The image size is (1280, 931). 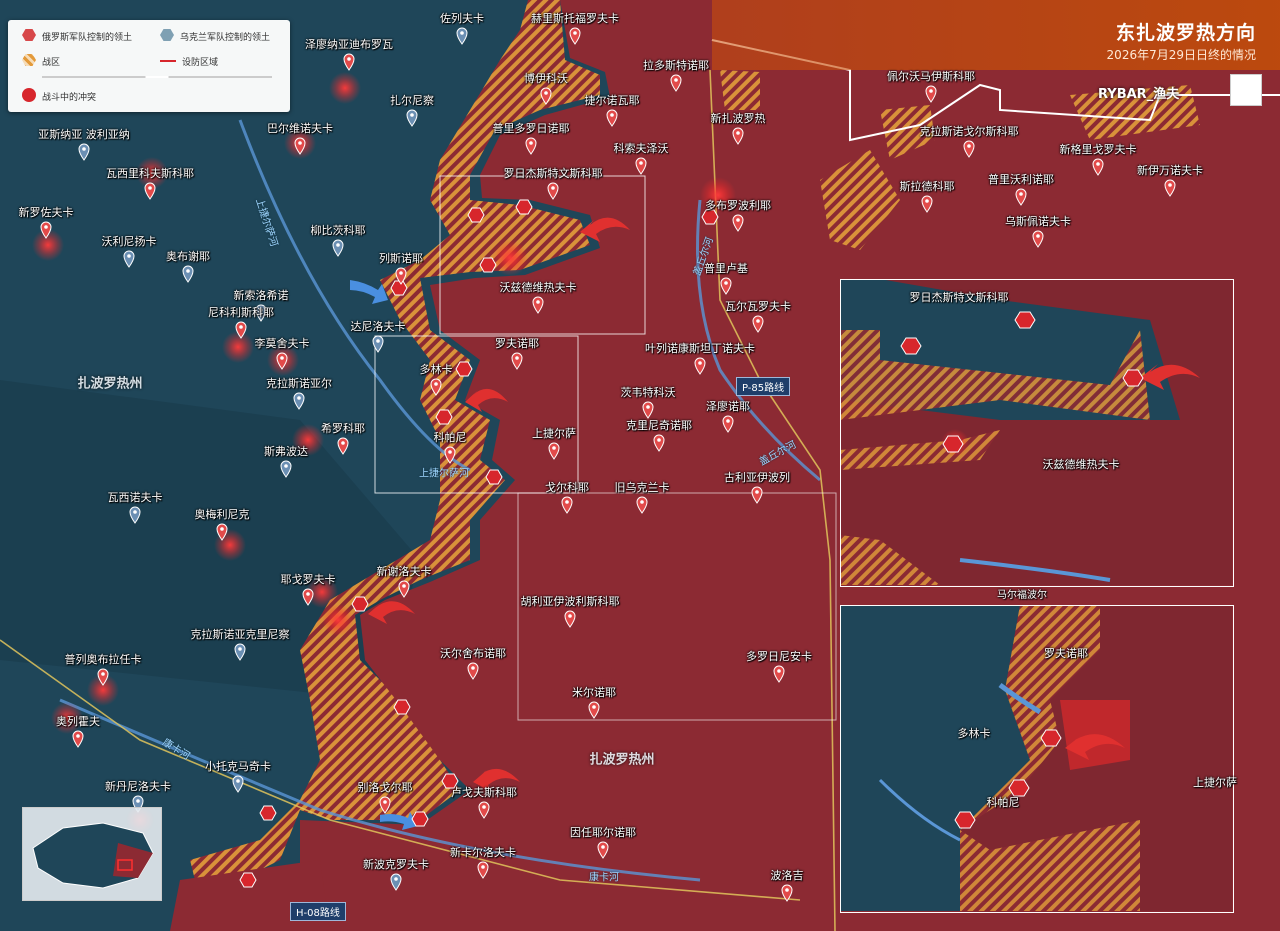 What do you see at coordinates (1021, 179) in the screenshot?
I see `place-label: 普里沃利诺耶` at bounding box center [1021, 179].